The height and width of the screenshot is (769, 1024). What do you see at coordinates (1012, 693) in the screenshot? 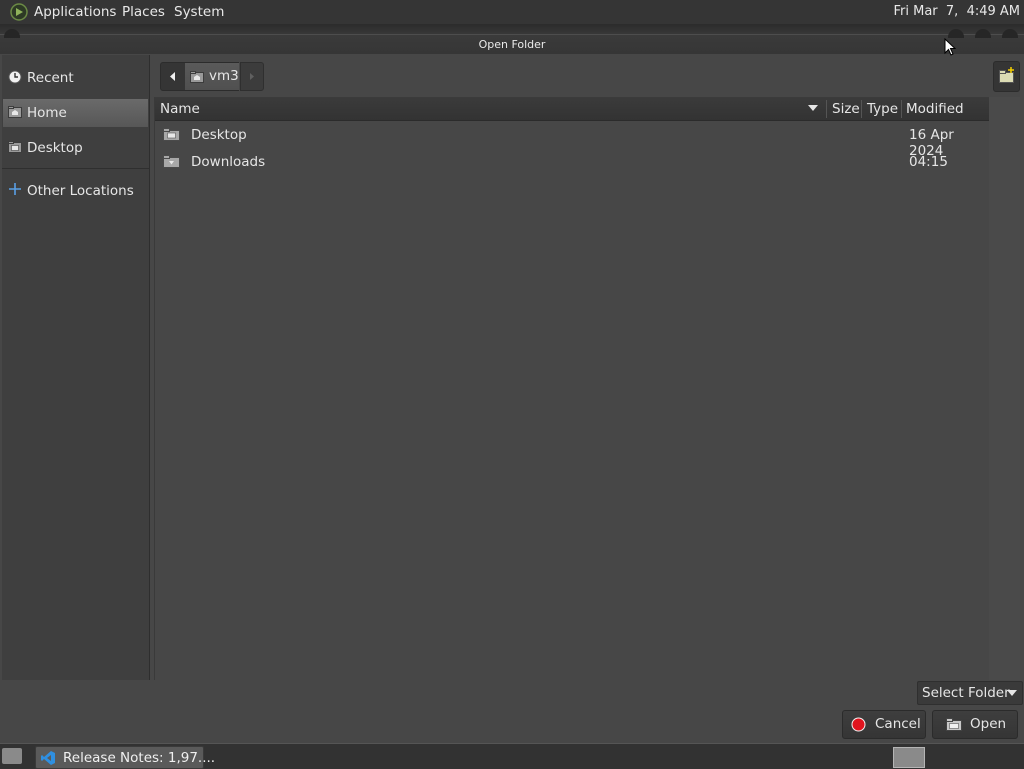
I see `chevron-down-icon` at bounding box center [1012, 693].